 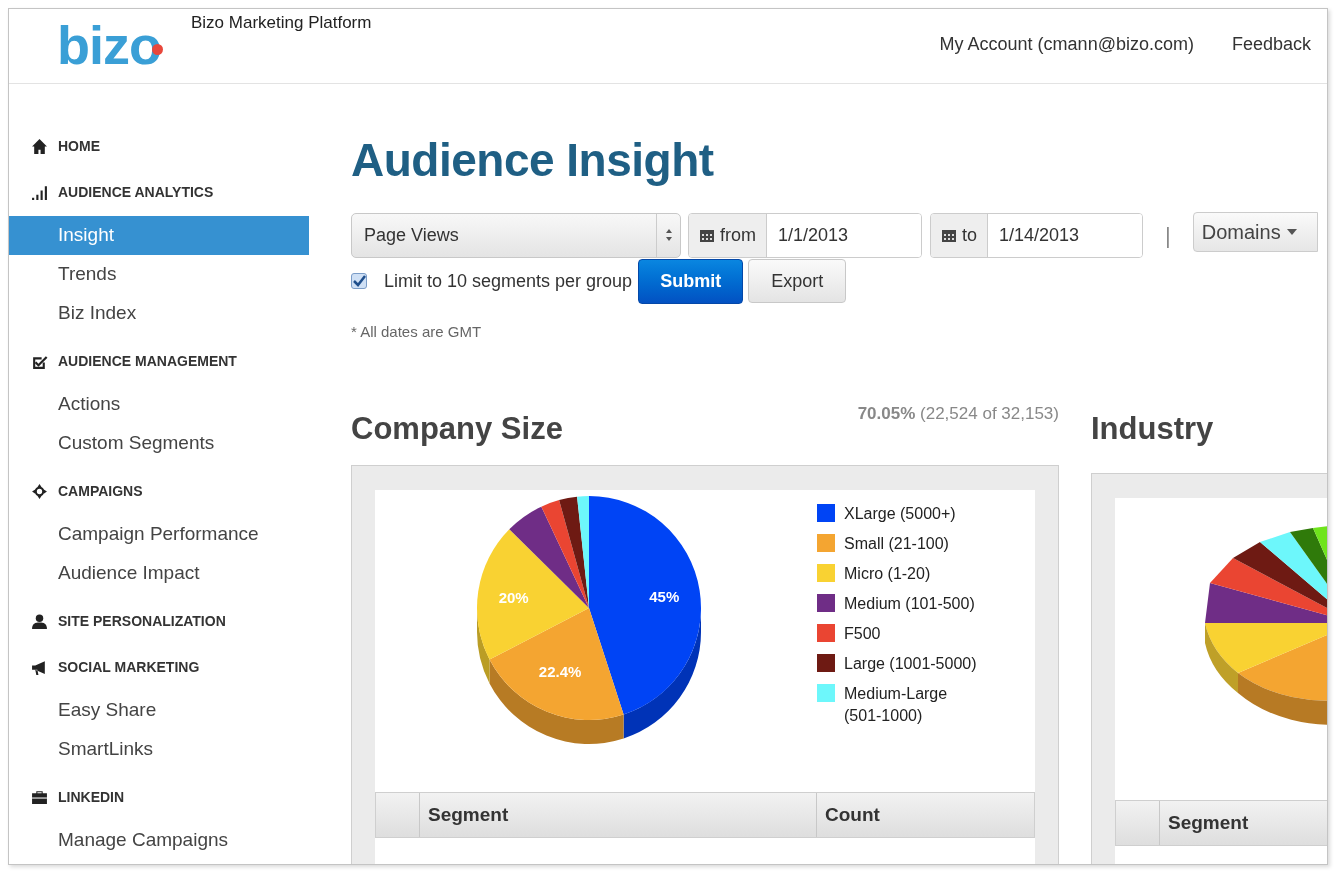 I want to click on checkbox, so click(x=359, y=281).